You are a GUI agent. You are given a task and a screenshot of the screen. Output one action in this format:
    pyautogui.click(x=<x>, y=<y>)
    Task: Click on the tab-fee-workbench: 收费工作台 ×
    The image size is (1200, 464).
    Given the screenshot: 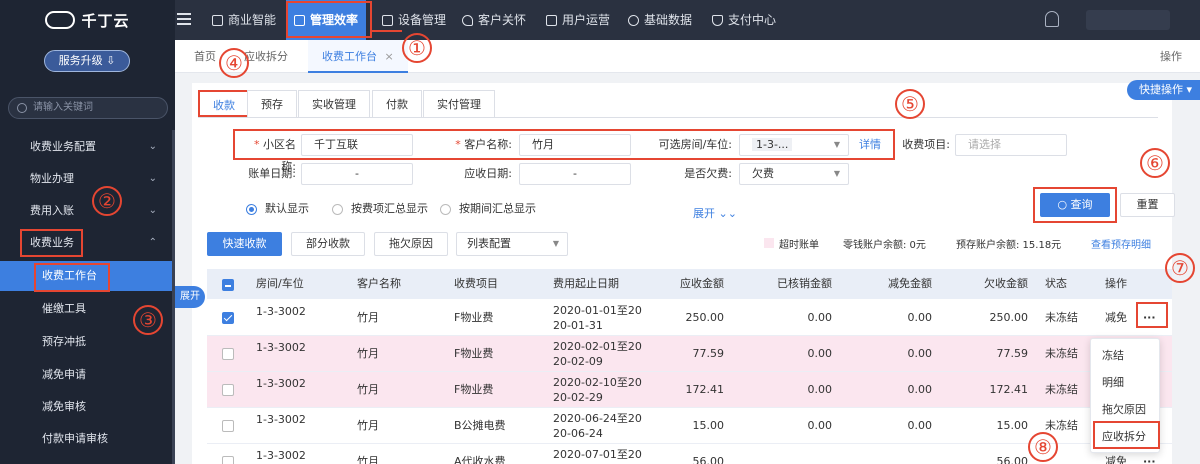 What is the action you would take?
    pyautogui.click(x=358, y=56)
    